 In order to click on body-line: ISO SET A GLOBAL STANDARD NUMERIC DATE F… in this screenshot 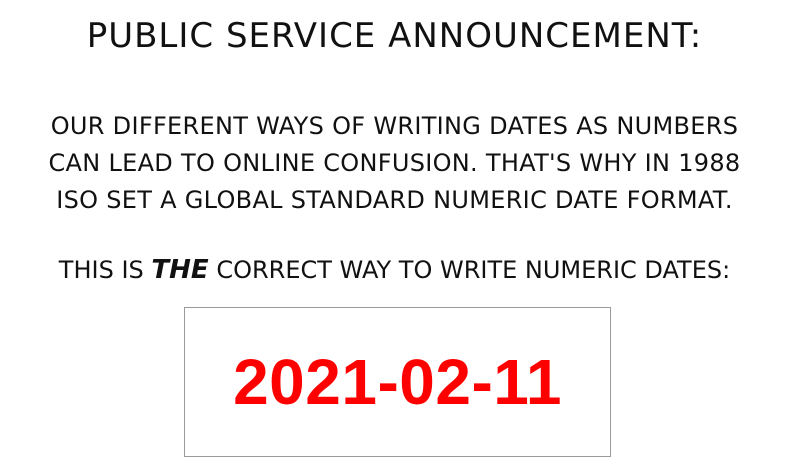, I will do `click(394, 200)`.